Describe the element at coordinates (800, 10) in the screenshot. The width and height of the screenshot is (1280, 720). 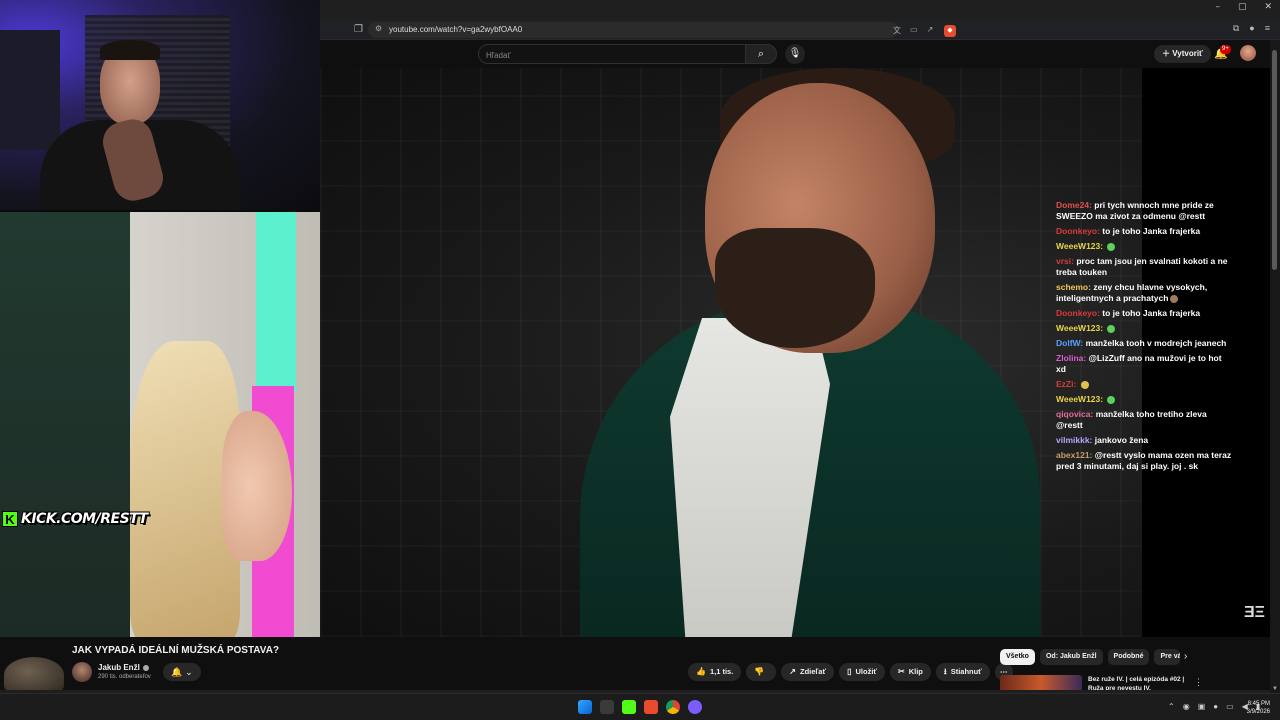
I see `window-titlebar: – ▢ ✕` at that location.